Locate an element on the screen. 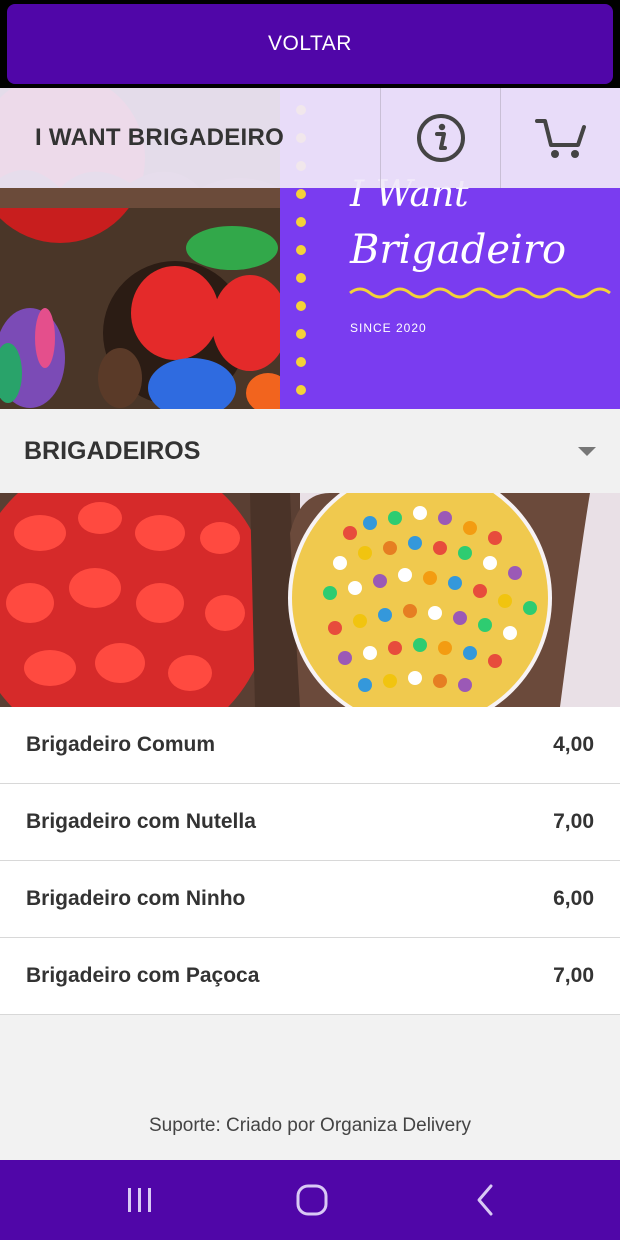 The image size is (620, 1240). product-item: Brigadeiro com Paçoca 7,00 is located at coordinates (310, 976).